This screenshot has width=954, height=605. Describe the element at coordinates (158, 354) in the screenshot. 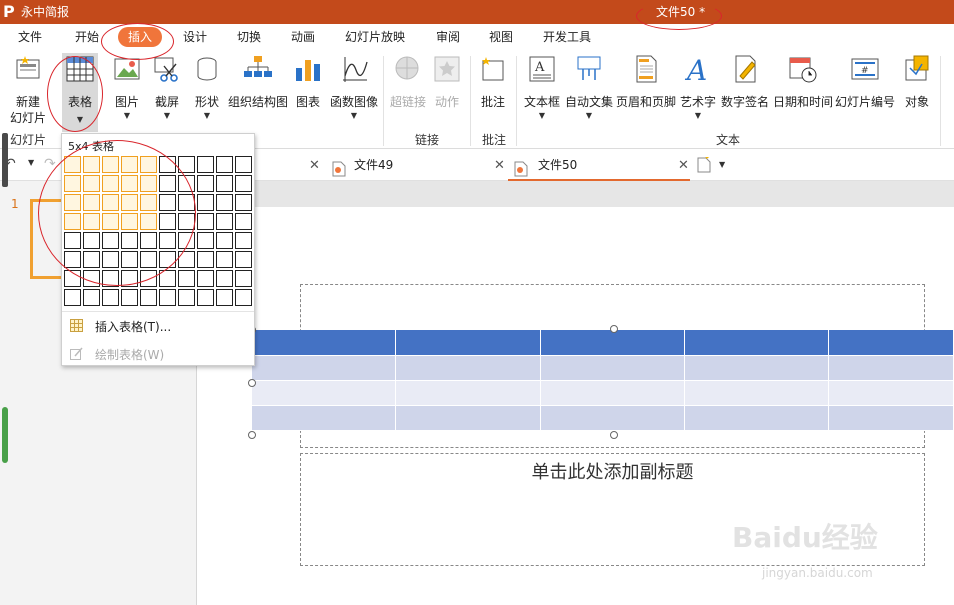

I see `draw-table-menu-item: 绘制表格(W)` at that location.